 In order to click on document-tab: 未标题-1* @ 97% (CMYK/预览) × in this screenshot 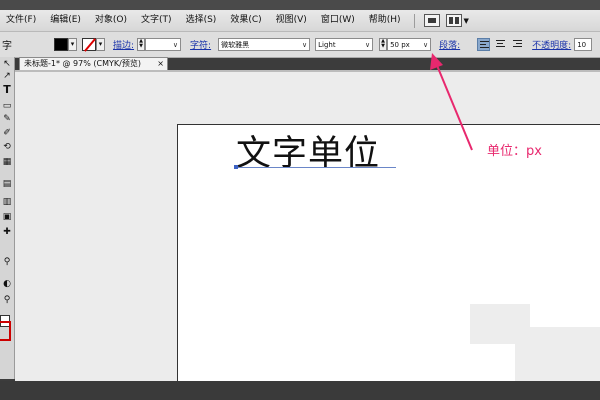, I will do `click(93, 63)`.